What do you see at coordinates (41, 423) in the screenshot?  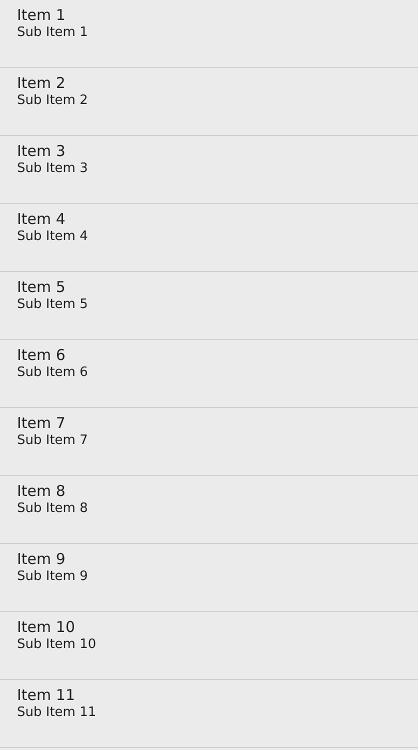 I see `item-title: Item 7` at bounding box center [41, 423].